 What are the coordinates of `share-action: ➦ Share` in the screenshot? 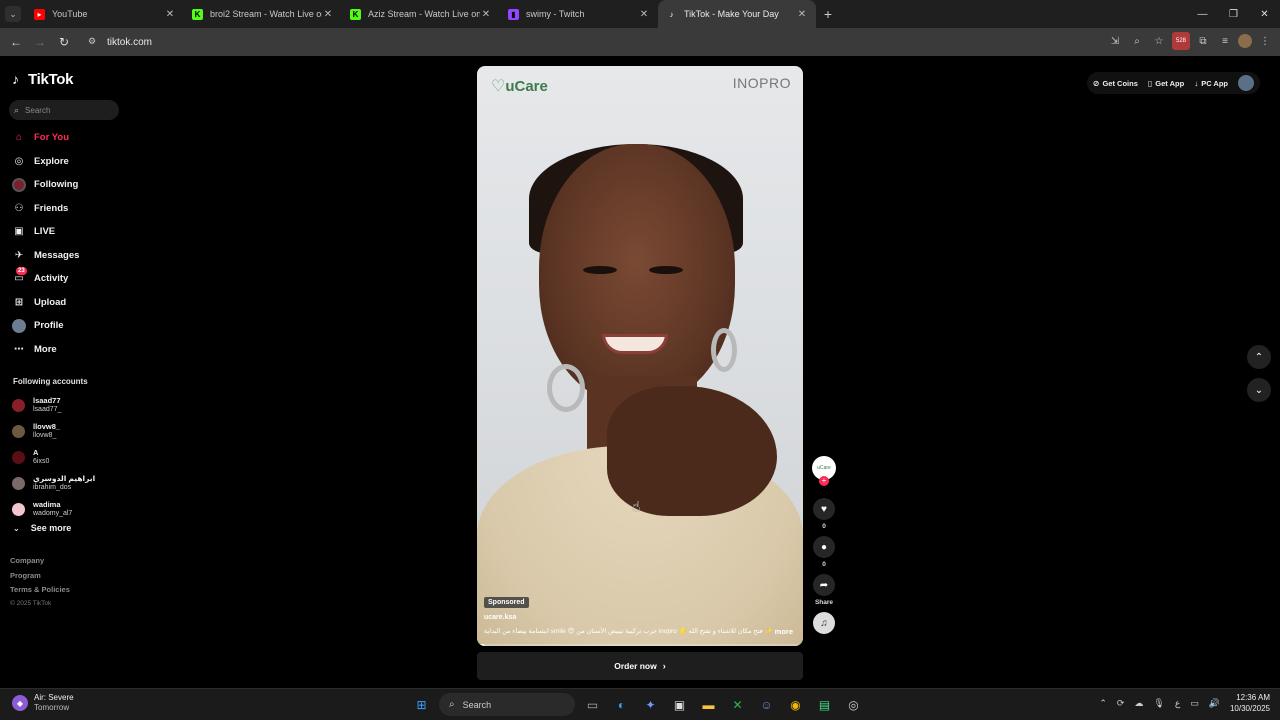 It's located at (824, 591).